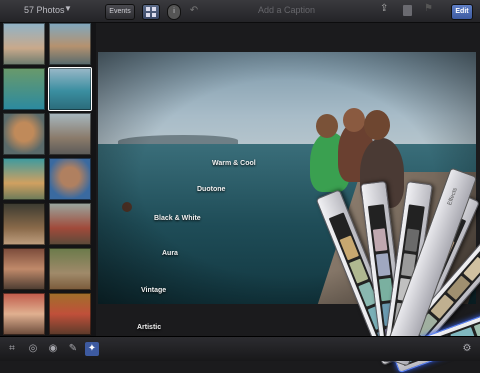 The image size is (480, 373). Describe the element at coordinates (149, 327) in the screenshot. I see `effect-label-artistic: Artistic` at that location.